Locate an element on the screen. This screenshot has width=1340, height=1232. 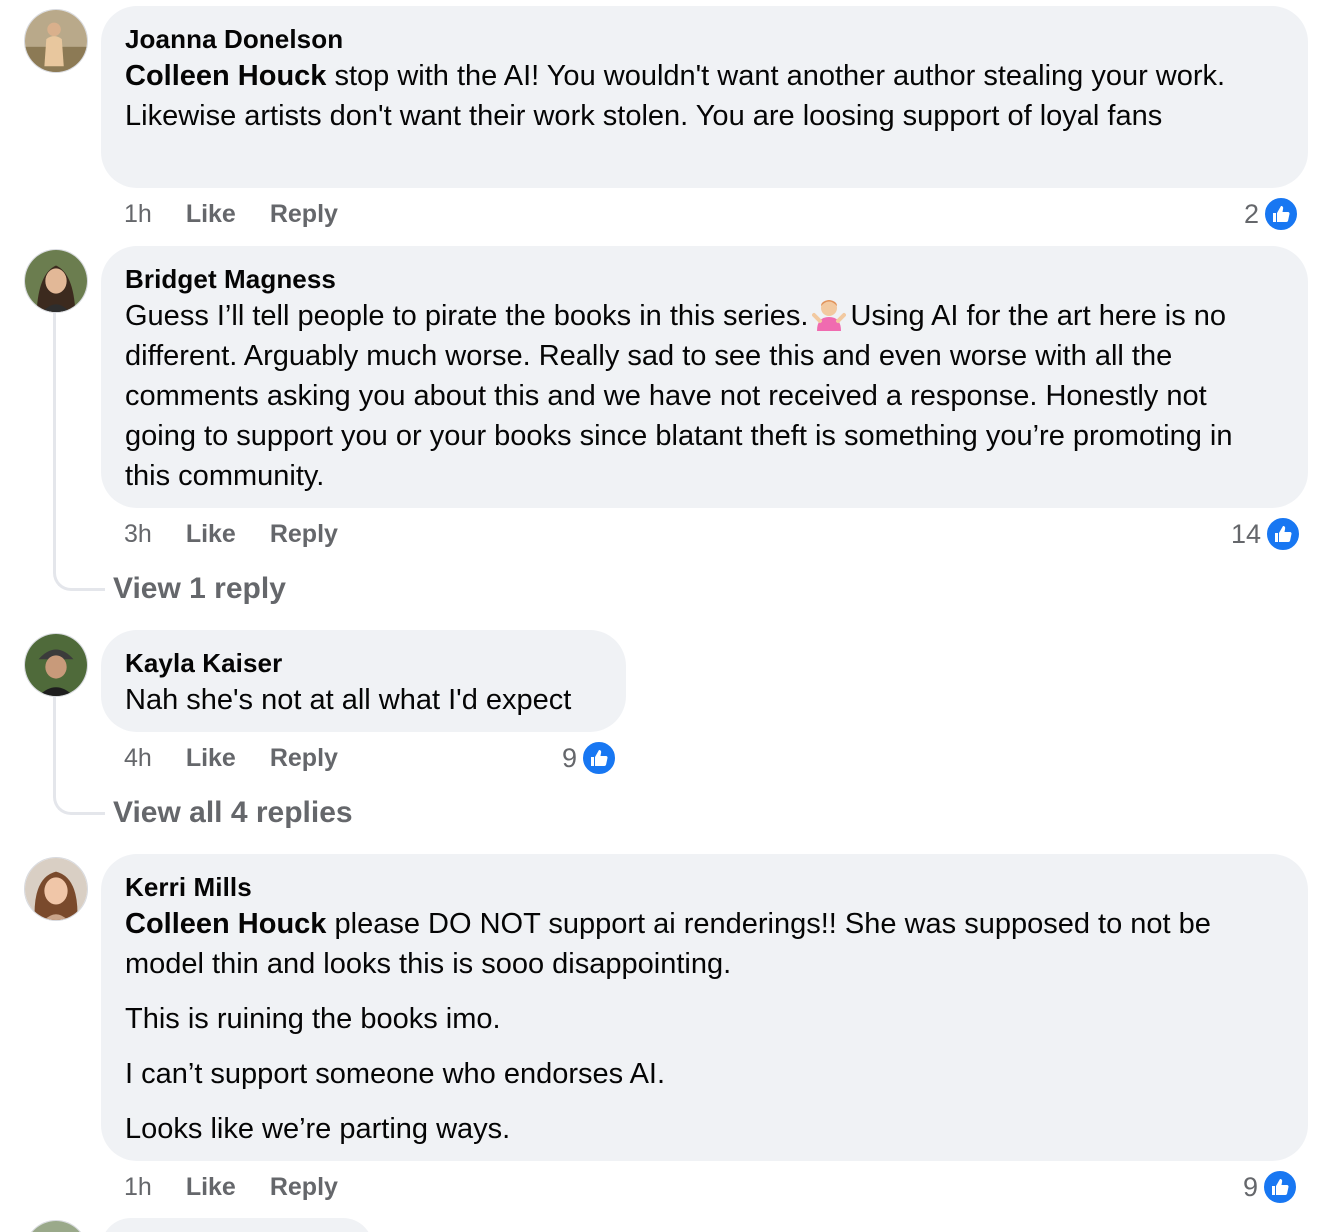
reaction-summary: 2 is located at coordinates (1272, 214).